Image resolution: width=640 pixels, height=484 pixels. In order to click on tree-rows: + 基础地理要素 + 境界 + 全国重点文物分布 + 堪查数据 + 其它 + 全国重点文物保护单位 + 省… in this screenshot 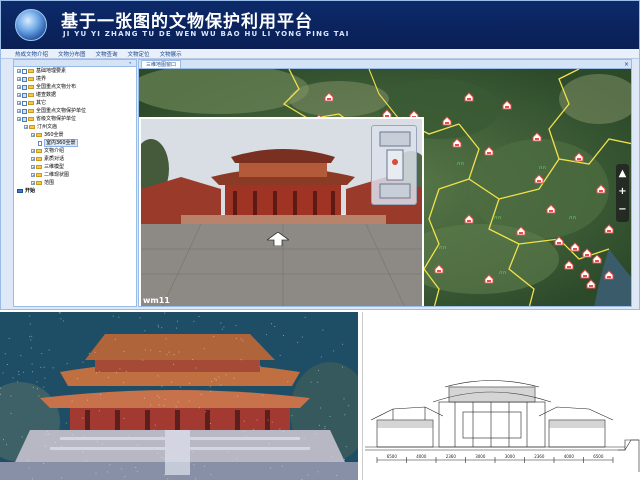, I will do `click(75, 131)`.